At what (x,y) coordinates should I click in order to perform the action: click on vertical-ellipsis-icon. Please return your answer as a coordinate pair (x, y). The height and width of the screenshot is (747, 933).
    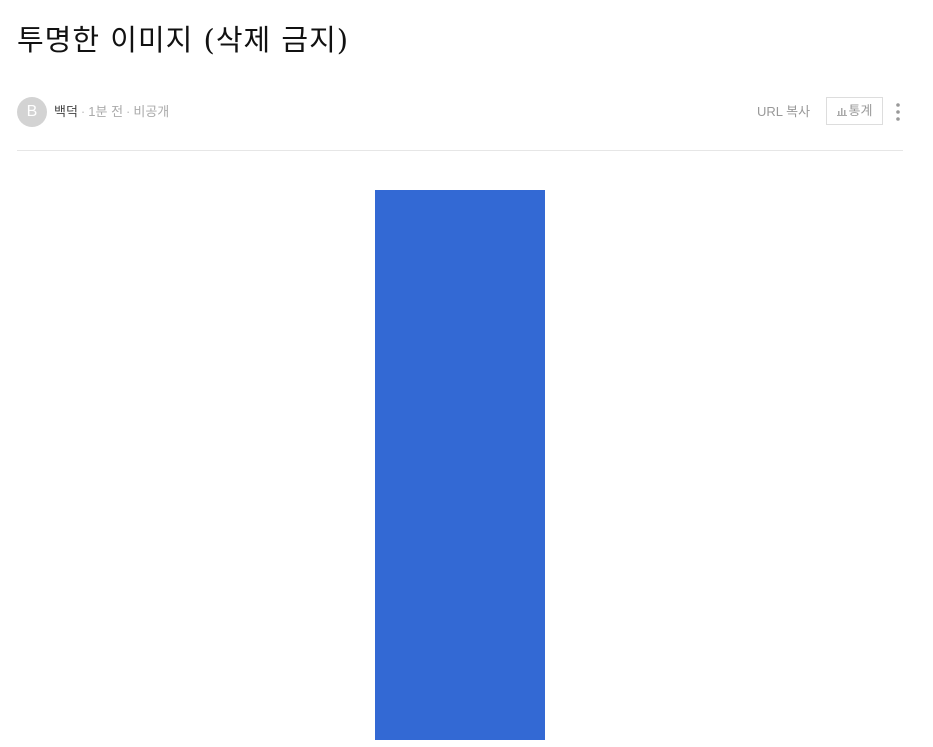
    Looking at the image, I should click on (898, 112).